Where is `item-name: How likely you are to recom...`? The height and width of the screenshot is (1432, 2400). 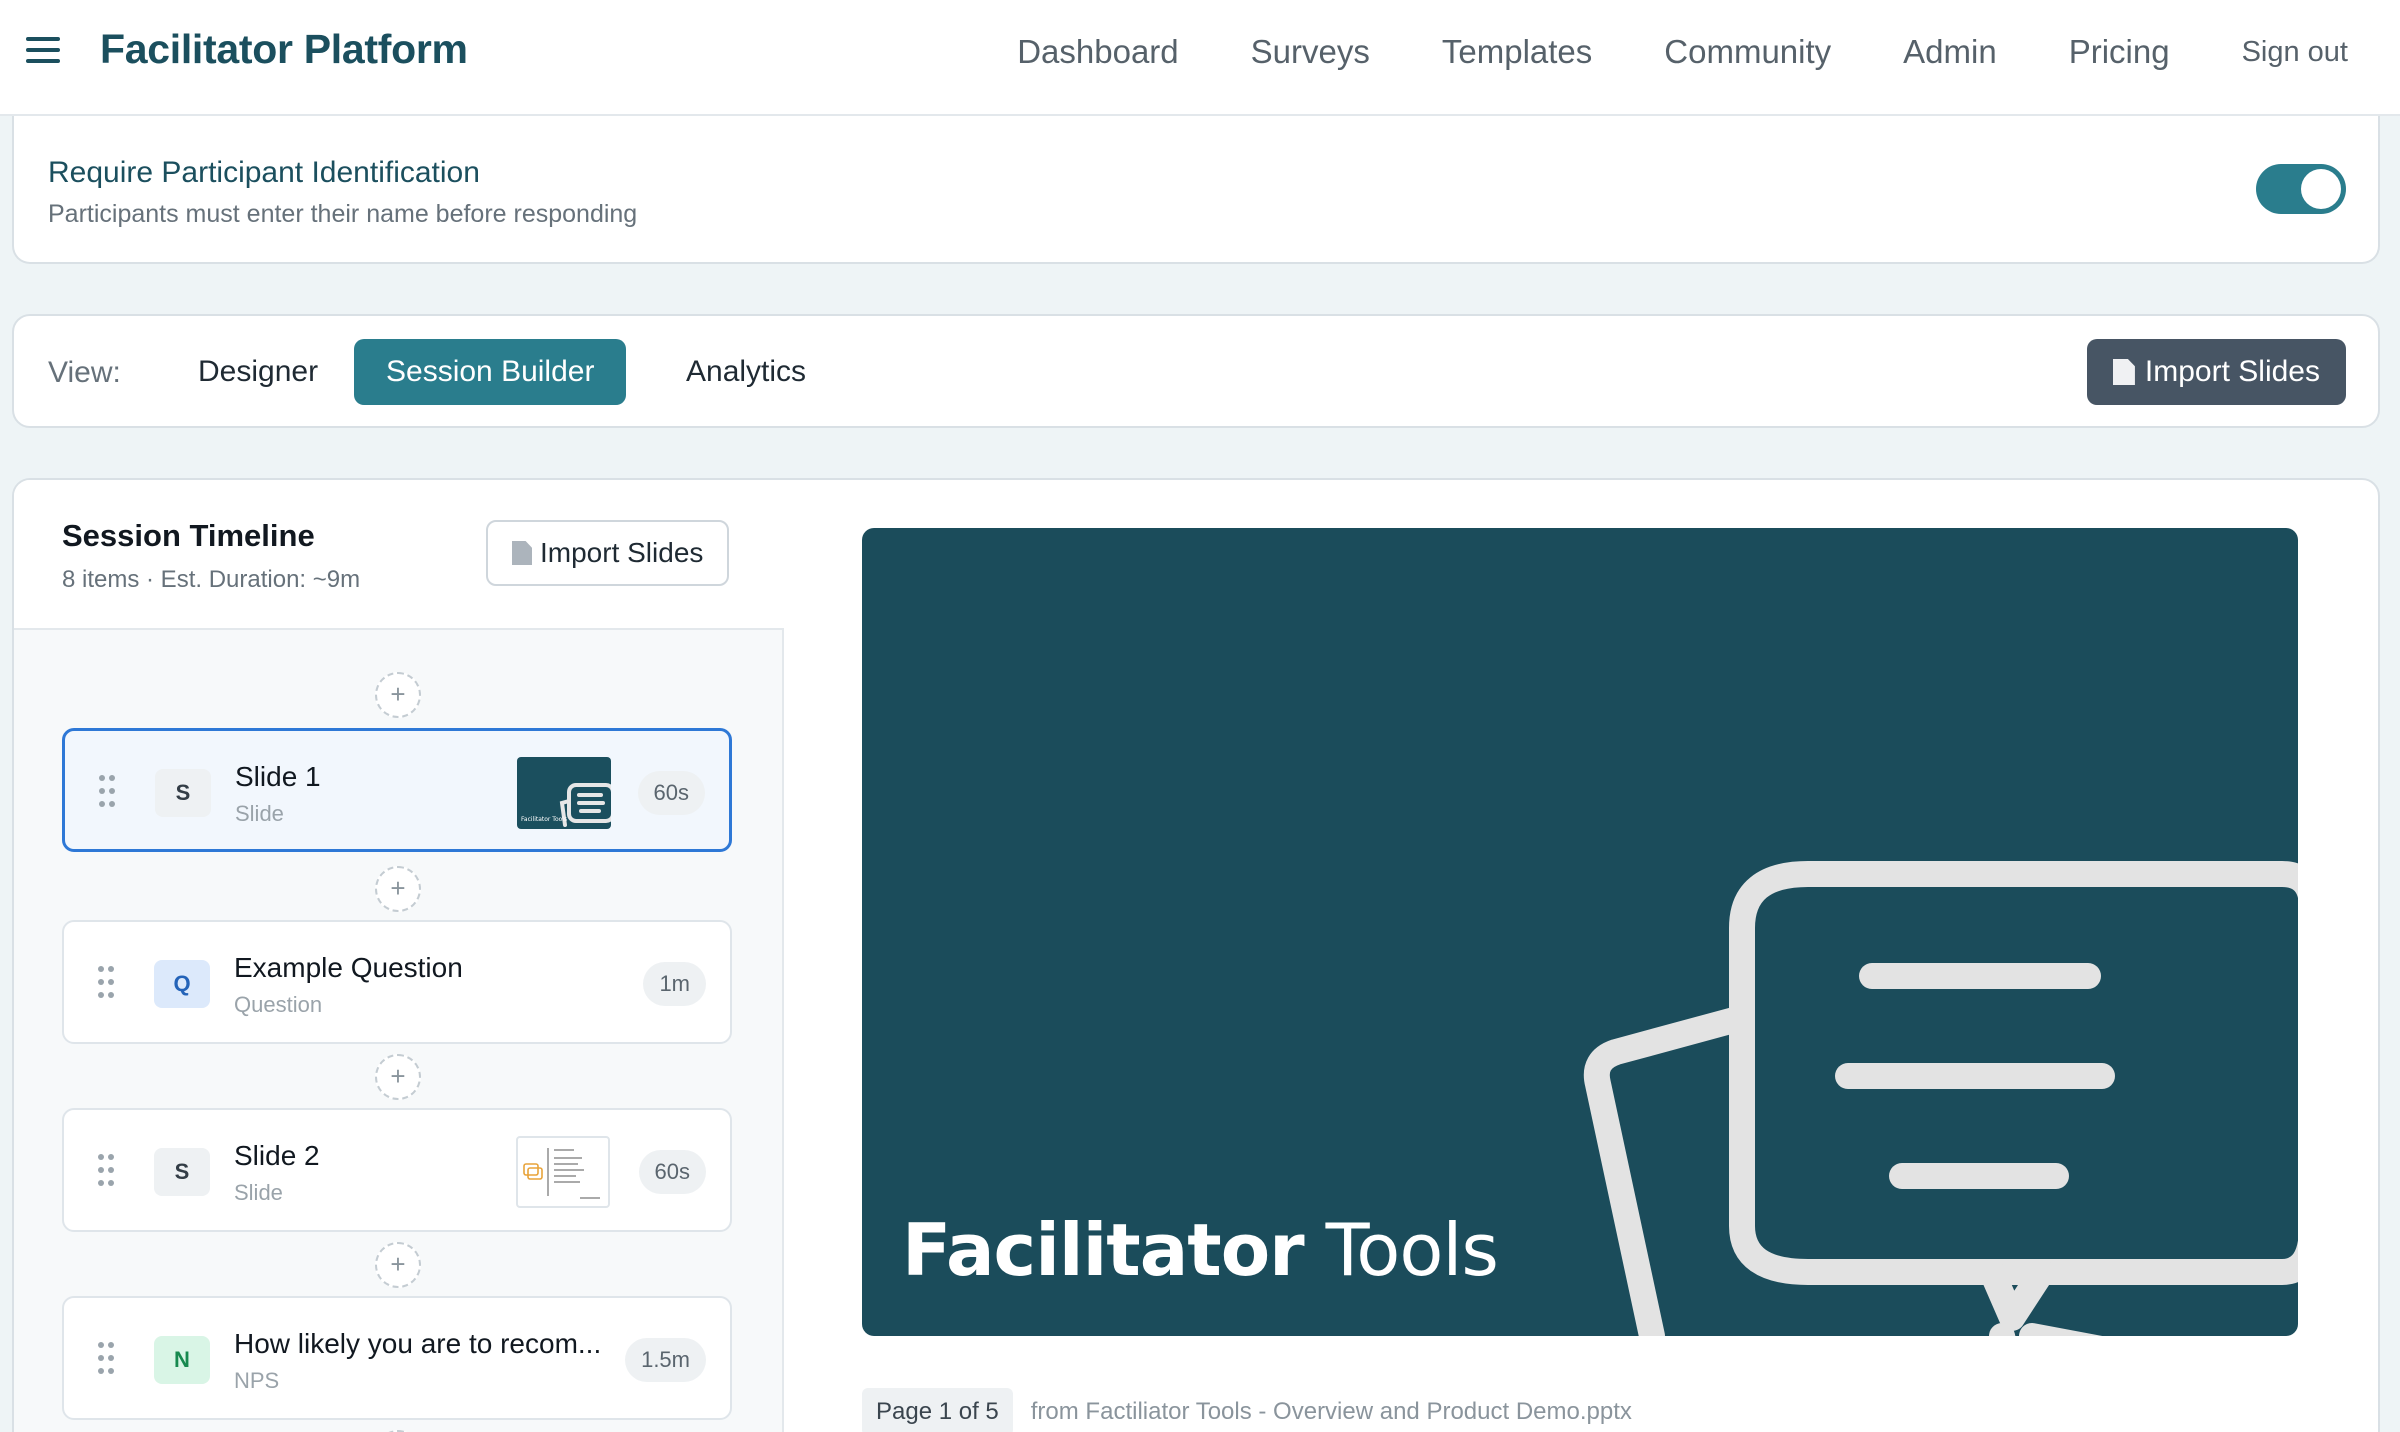
item-name: How likely you are to recom... is located at coordinates (418, 1343).